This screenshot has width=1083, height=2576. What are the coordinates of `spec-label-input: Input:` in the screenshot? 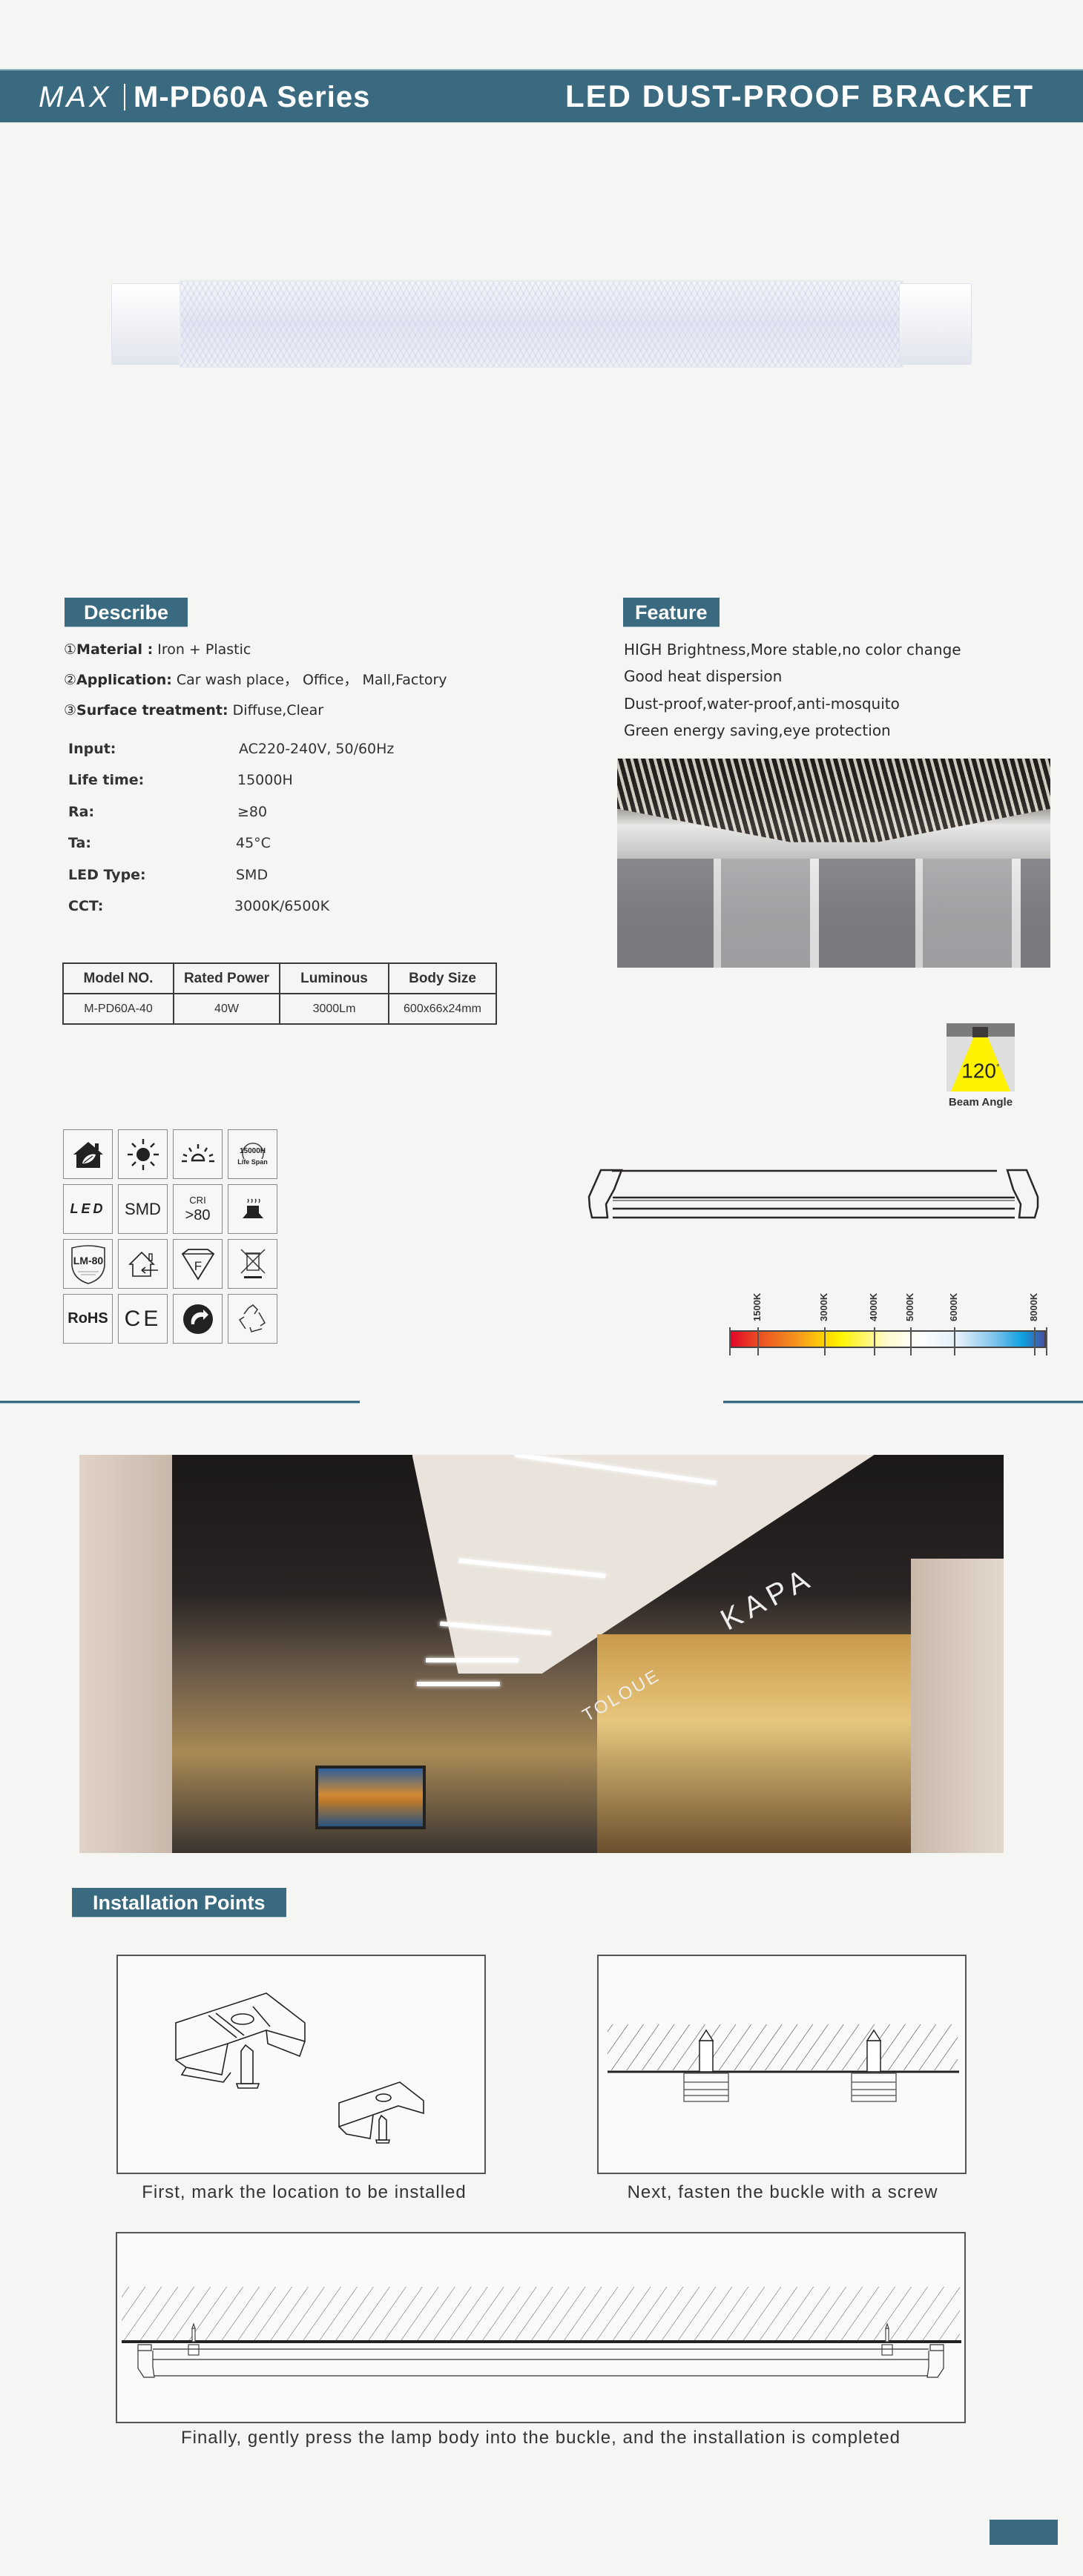 It's located at (92, 749).